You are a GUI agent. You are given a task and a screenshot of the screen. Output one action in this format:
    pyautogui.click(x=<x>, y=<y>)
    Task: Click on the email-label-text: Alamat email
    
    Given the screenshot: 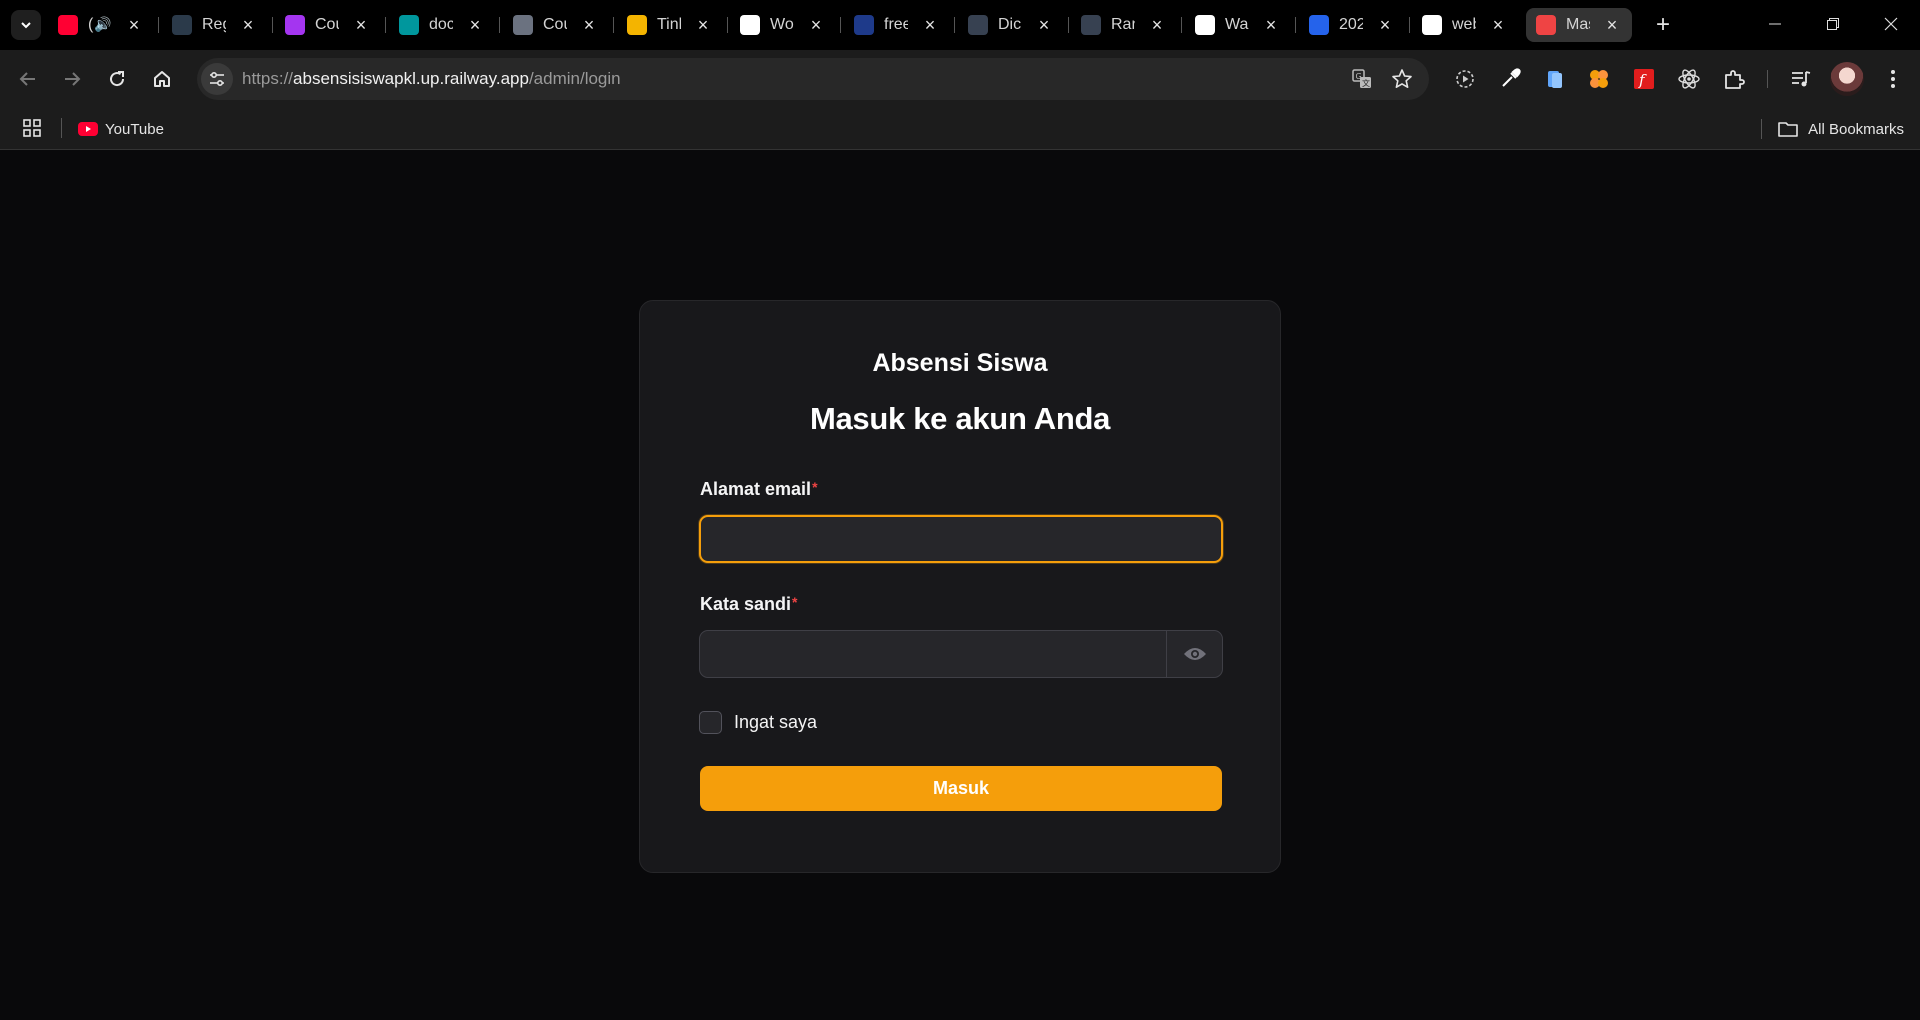 What is the action you would take?
    pyautogui.click(x=756, y=489)
    